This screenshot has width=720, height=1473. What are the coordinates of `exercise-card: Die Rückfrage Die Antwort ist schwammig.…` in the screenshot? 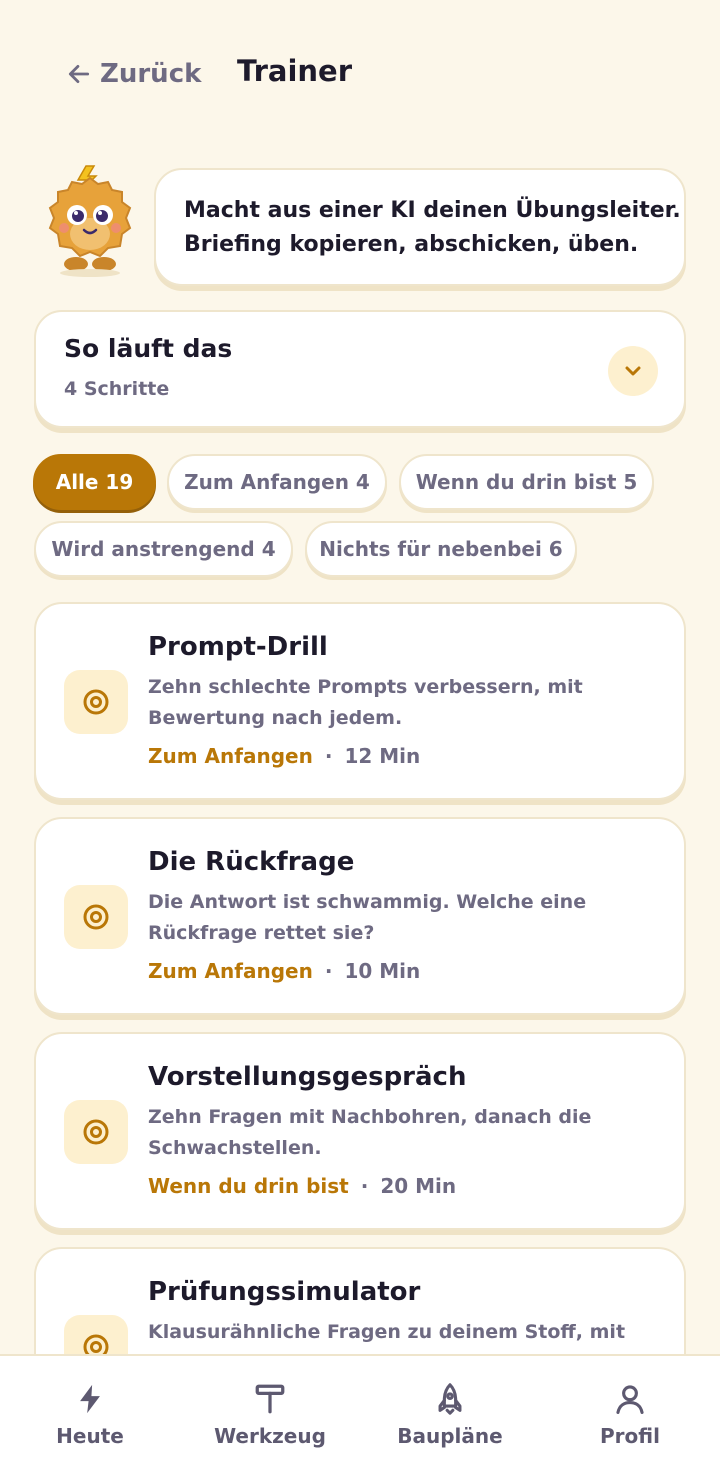 It's located at (360, 916).